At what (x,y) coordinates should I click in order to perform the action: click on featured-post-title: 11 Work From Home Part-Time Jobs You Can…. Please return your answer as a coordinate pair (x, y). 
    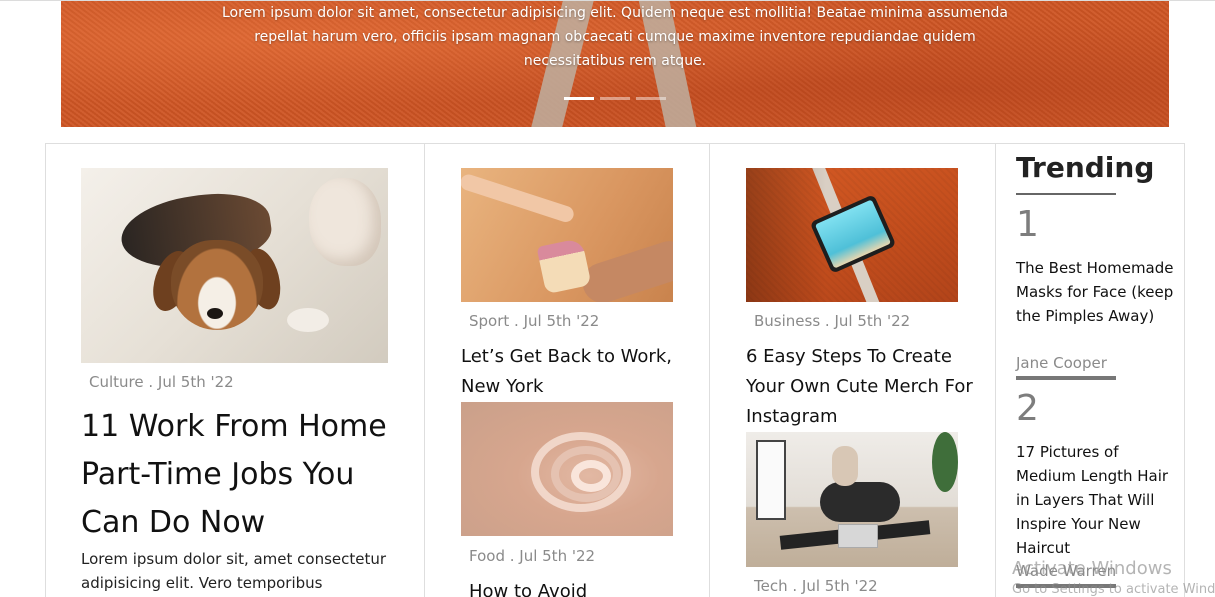
    Looking at the image, I should click on (241, 475).